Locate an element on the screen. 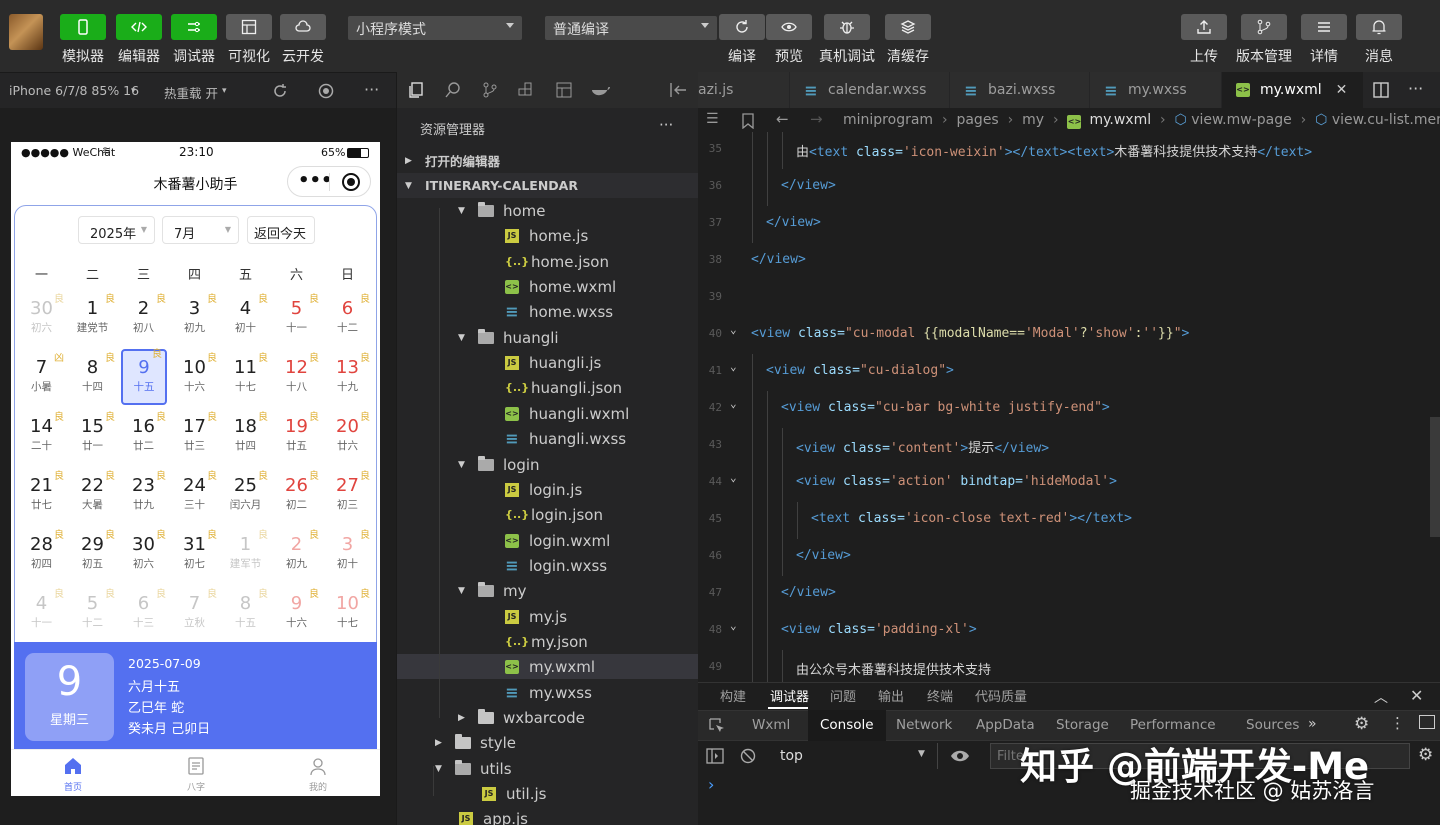 The image size is (1440, 825). calendar-day: 28 初四良 is located at coordinates (41, 557).